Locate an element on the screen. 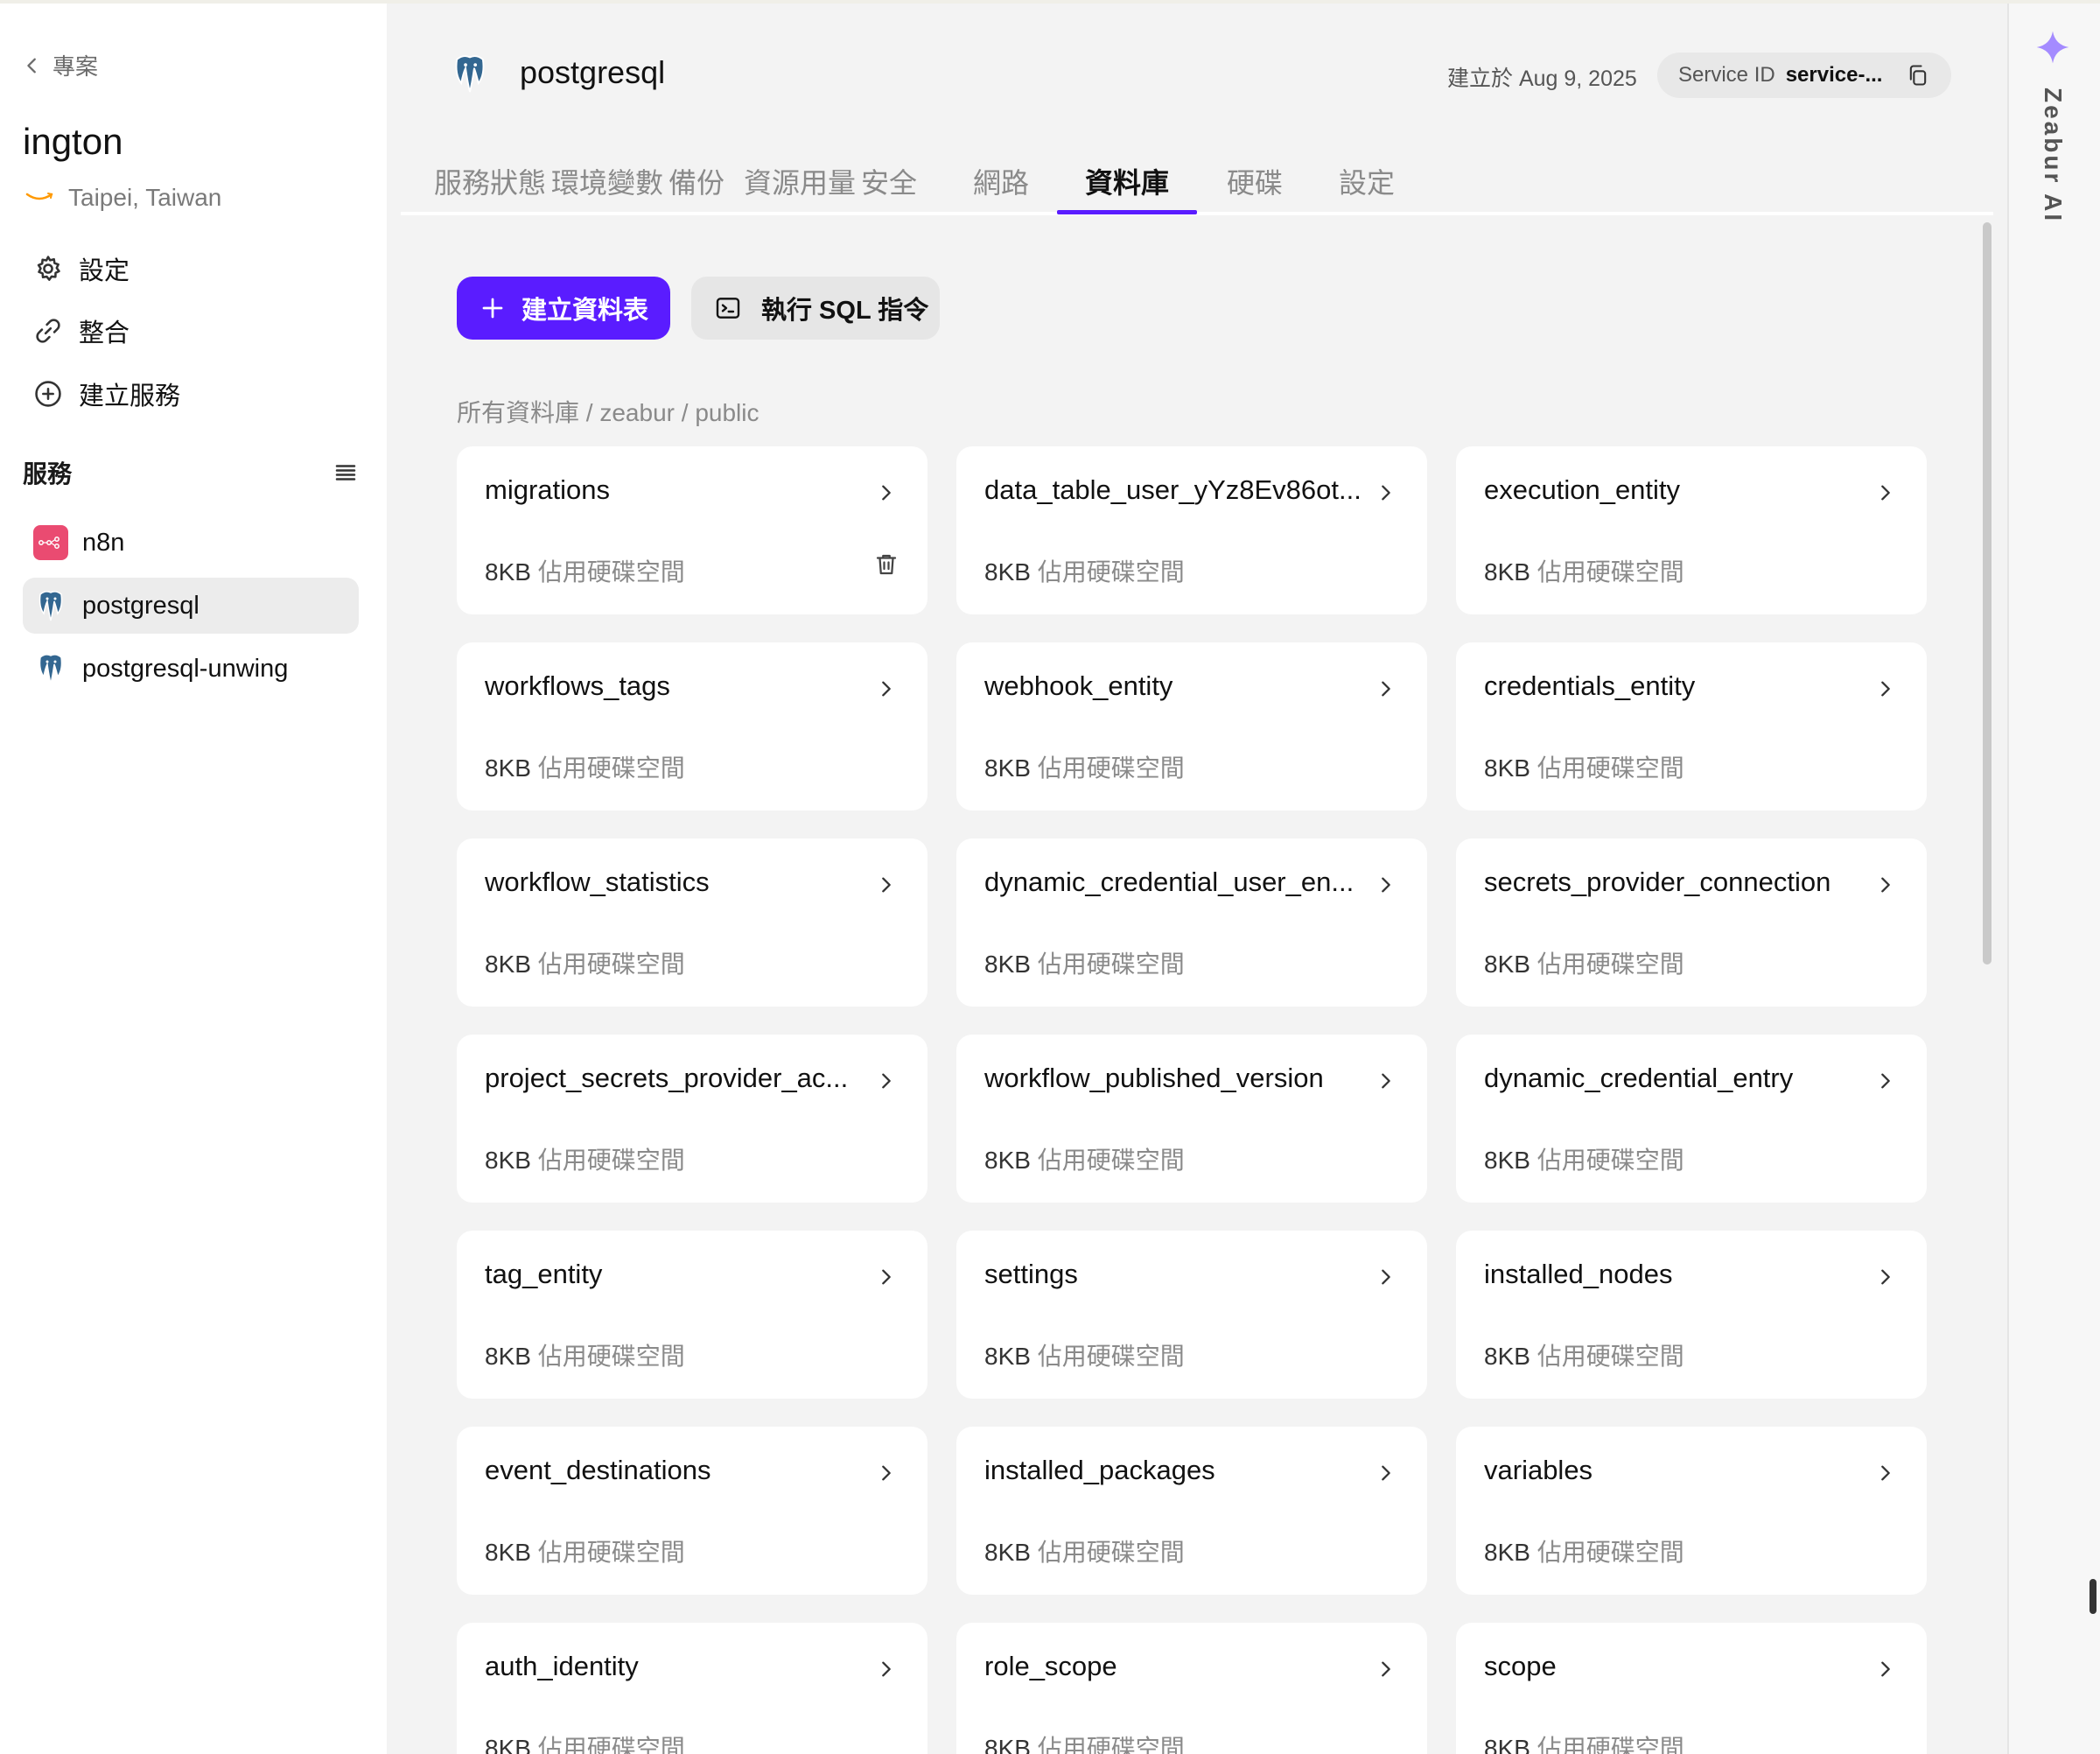  table-card: dynamic_credential_user_en... 8KB 佔用硬碟空間 is located at coordinates (1191, 922).